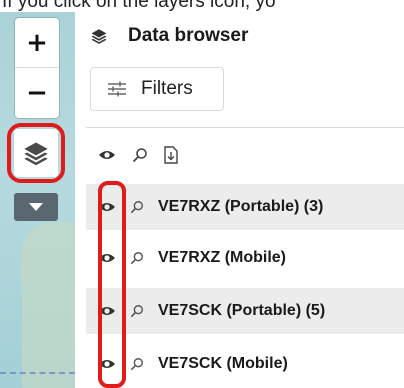 This screenshot has width=404, height=388. I want to click on divider, so click(245, 127).